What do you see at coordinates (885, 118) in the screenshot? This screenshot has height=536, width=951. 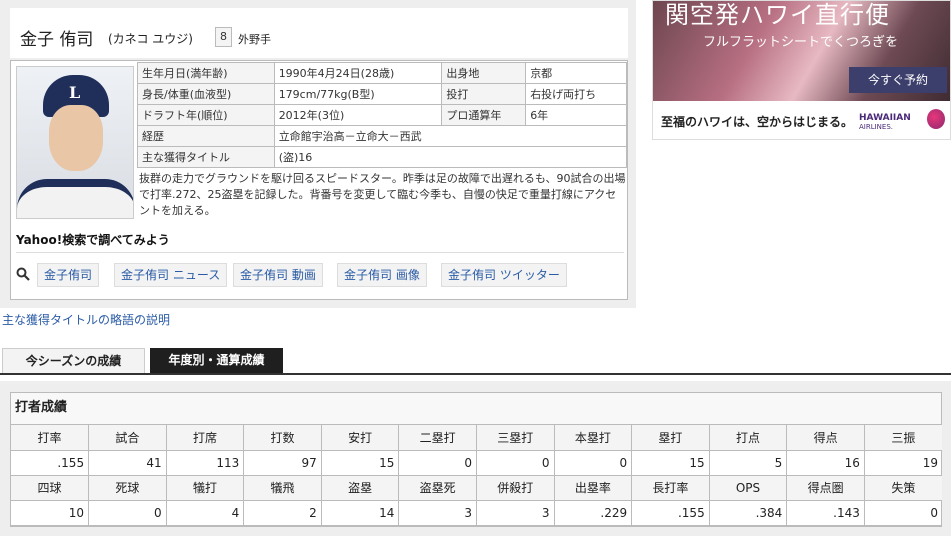 I see `ad-brand-name: HAWAIIAN` at bounding box center [885, 118].